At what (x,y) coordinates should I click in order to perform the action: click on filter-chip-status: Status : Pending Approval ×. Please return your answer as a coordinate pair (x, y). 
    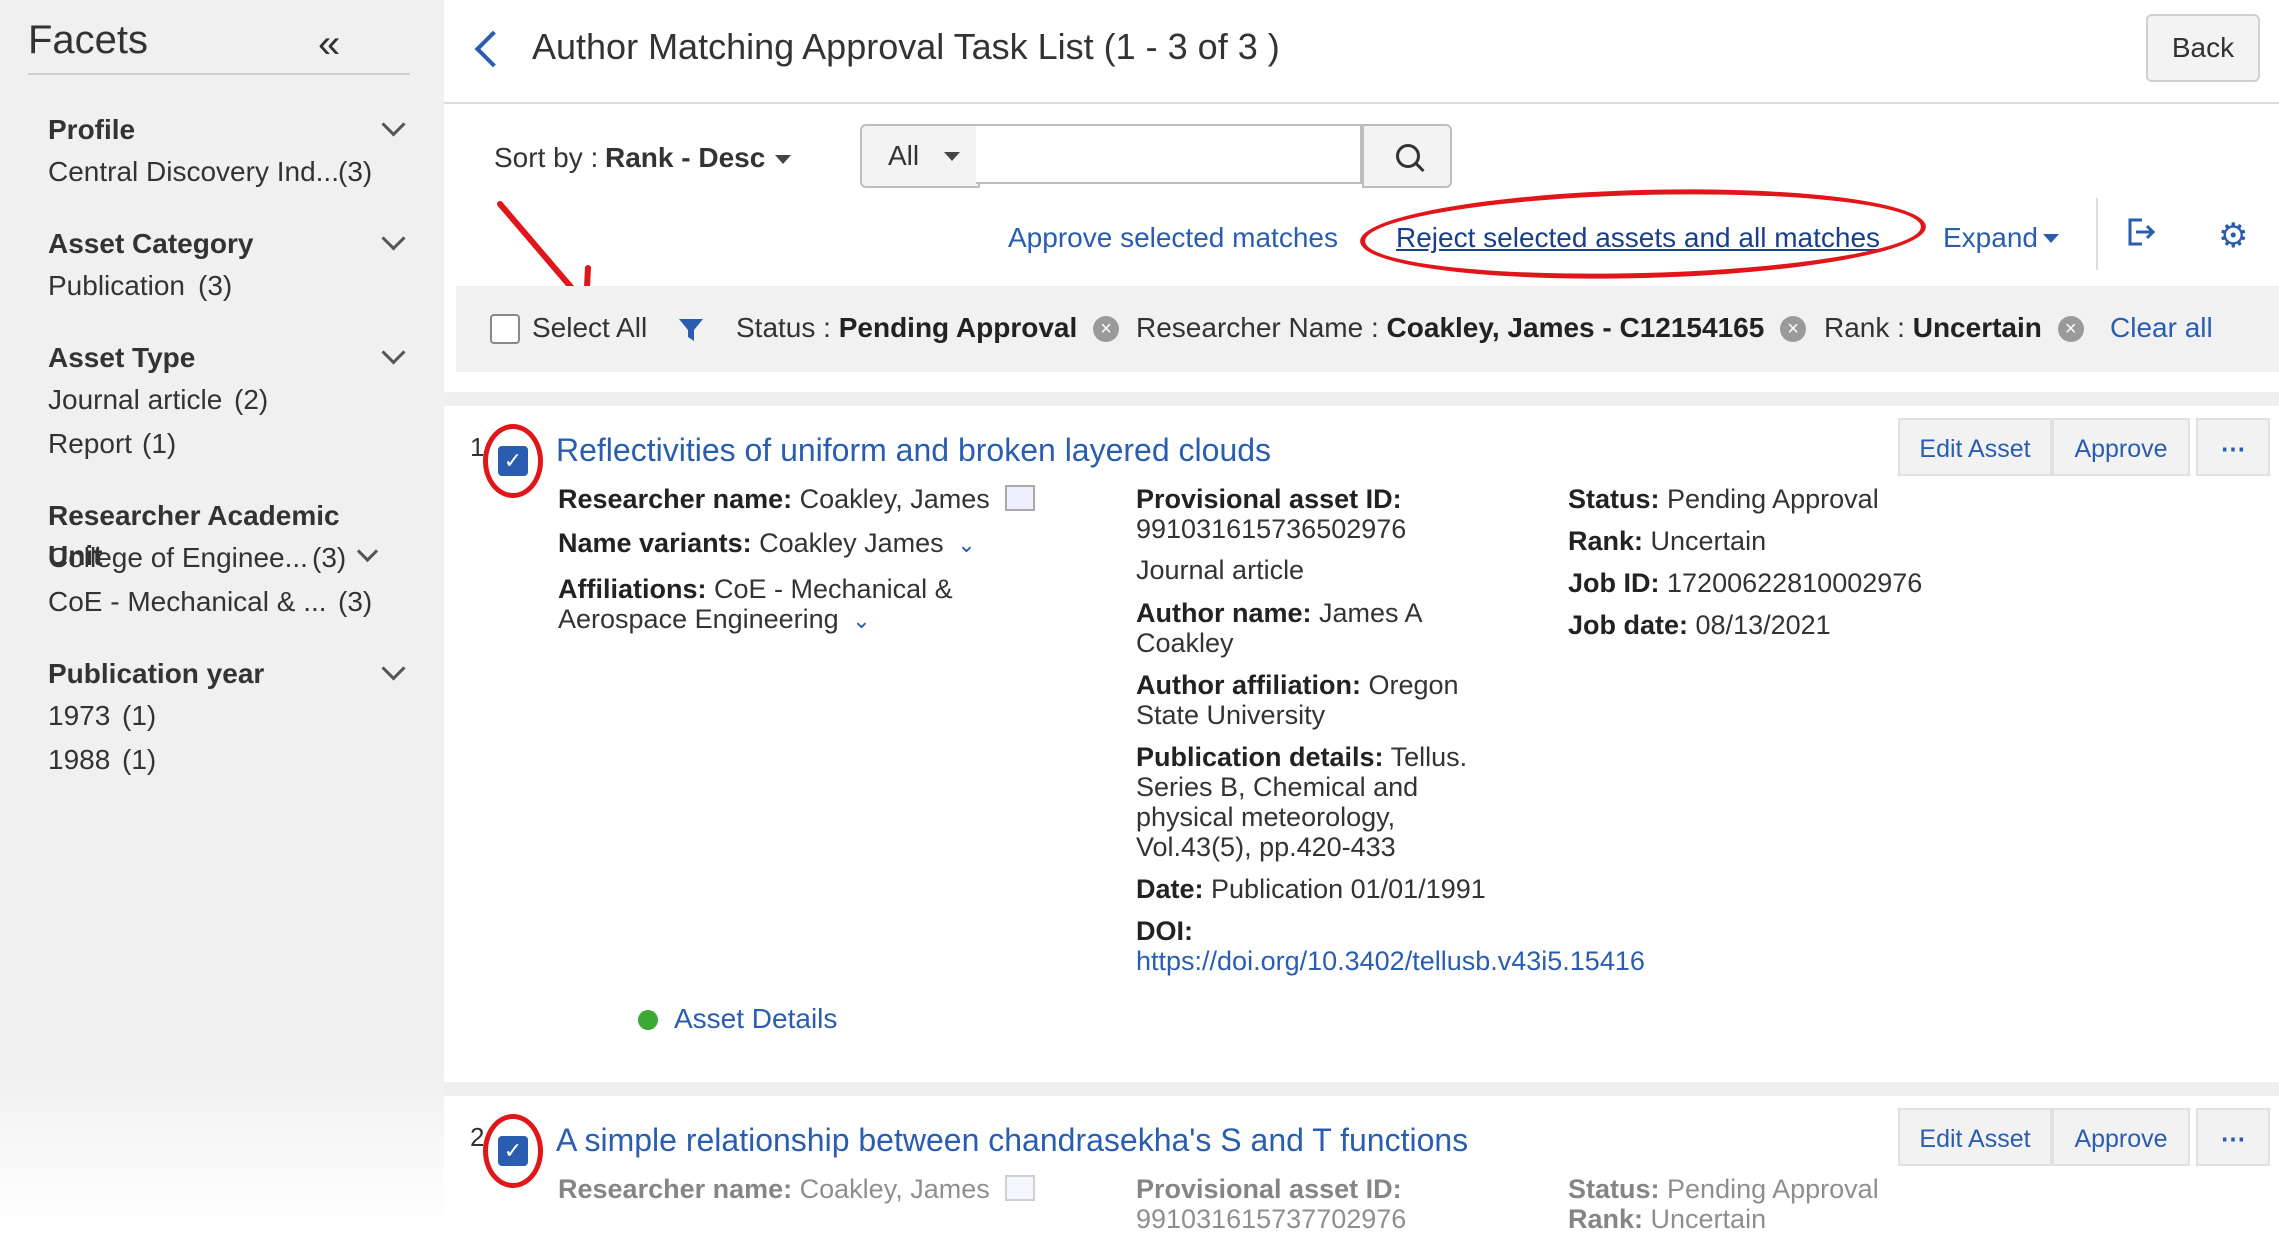
    Looking at the image, I should click on (928, 328).